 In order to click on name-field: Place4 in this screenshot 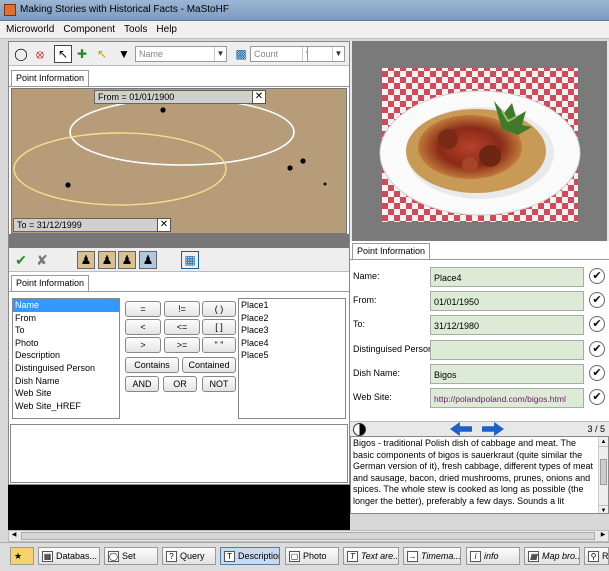, I will do `click(507, 277)`.